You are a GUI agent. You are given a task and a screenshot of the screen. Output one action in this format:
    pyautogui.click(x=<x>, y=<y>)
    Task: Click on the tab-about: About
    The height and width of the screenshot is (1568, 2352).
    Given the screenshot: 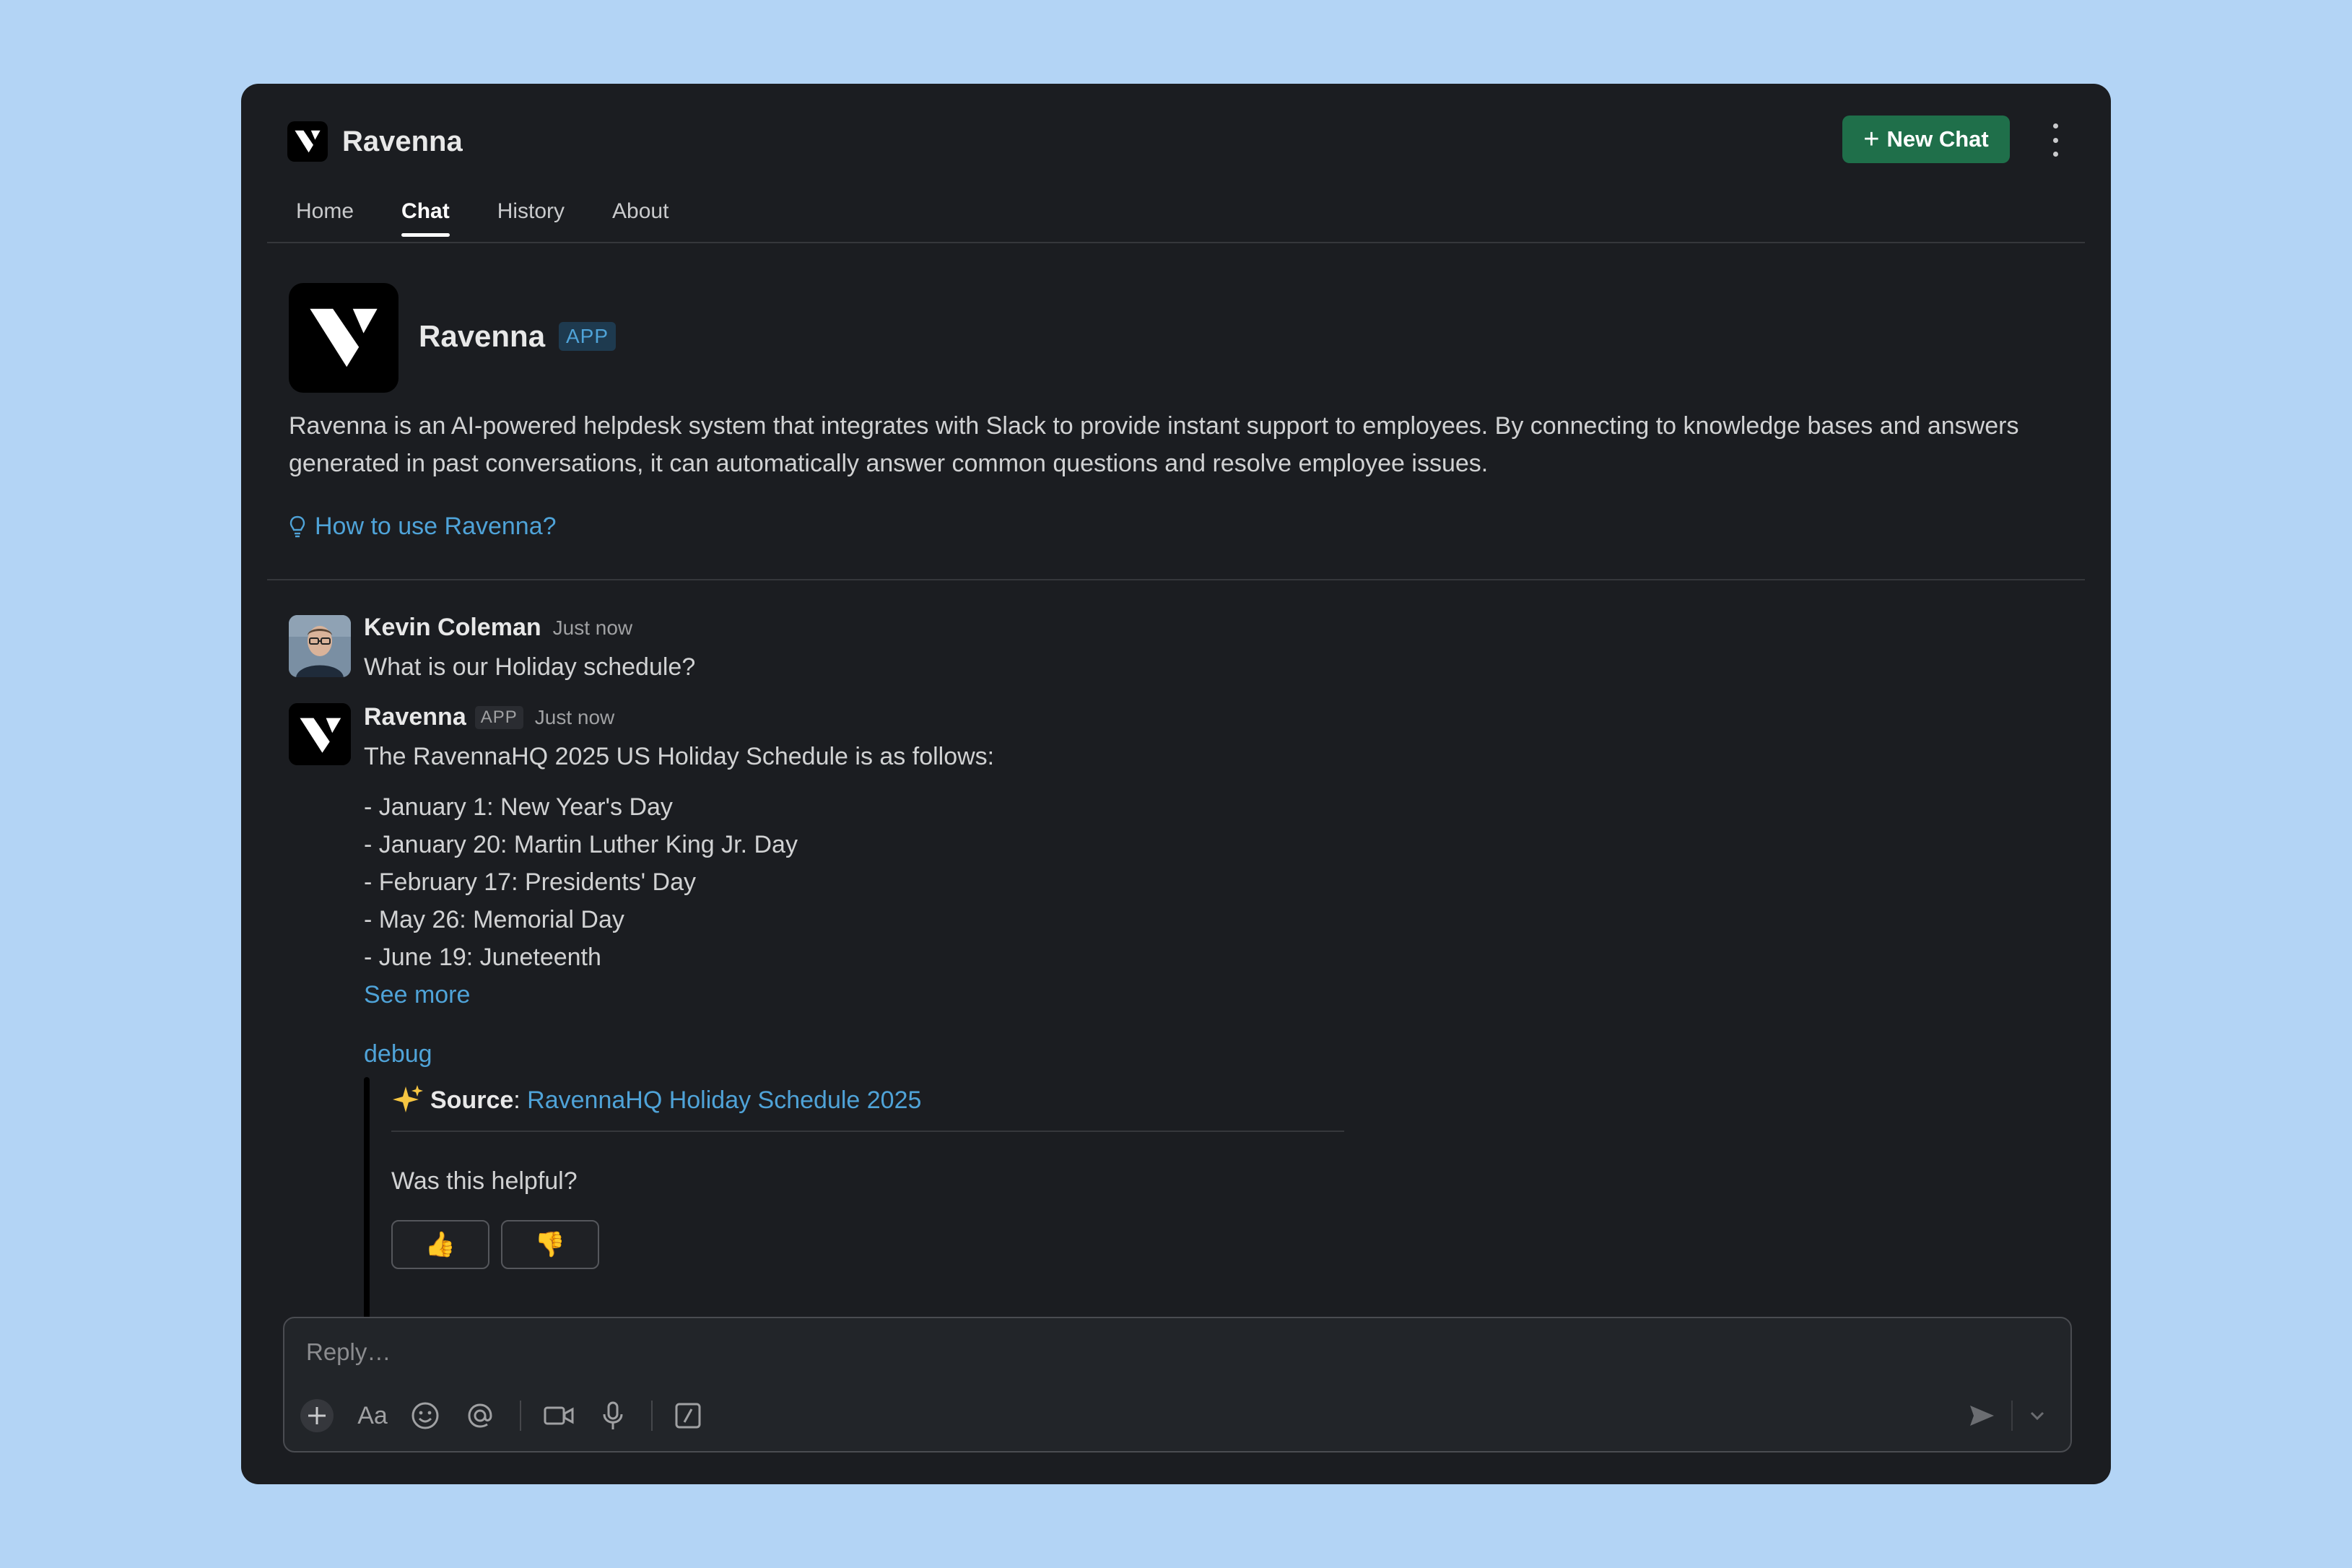 What is the action you would take?
    pyautogui.click(x=640, y=218)
    